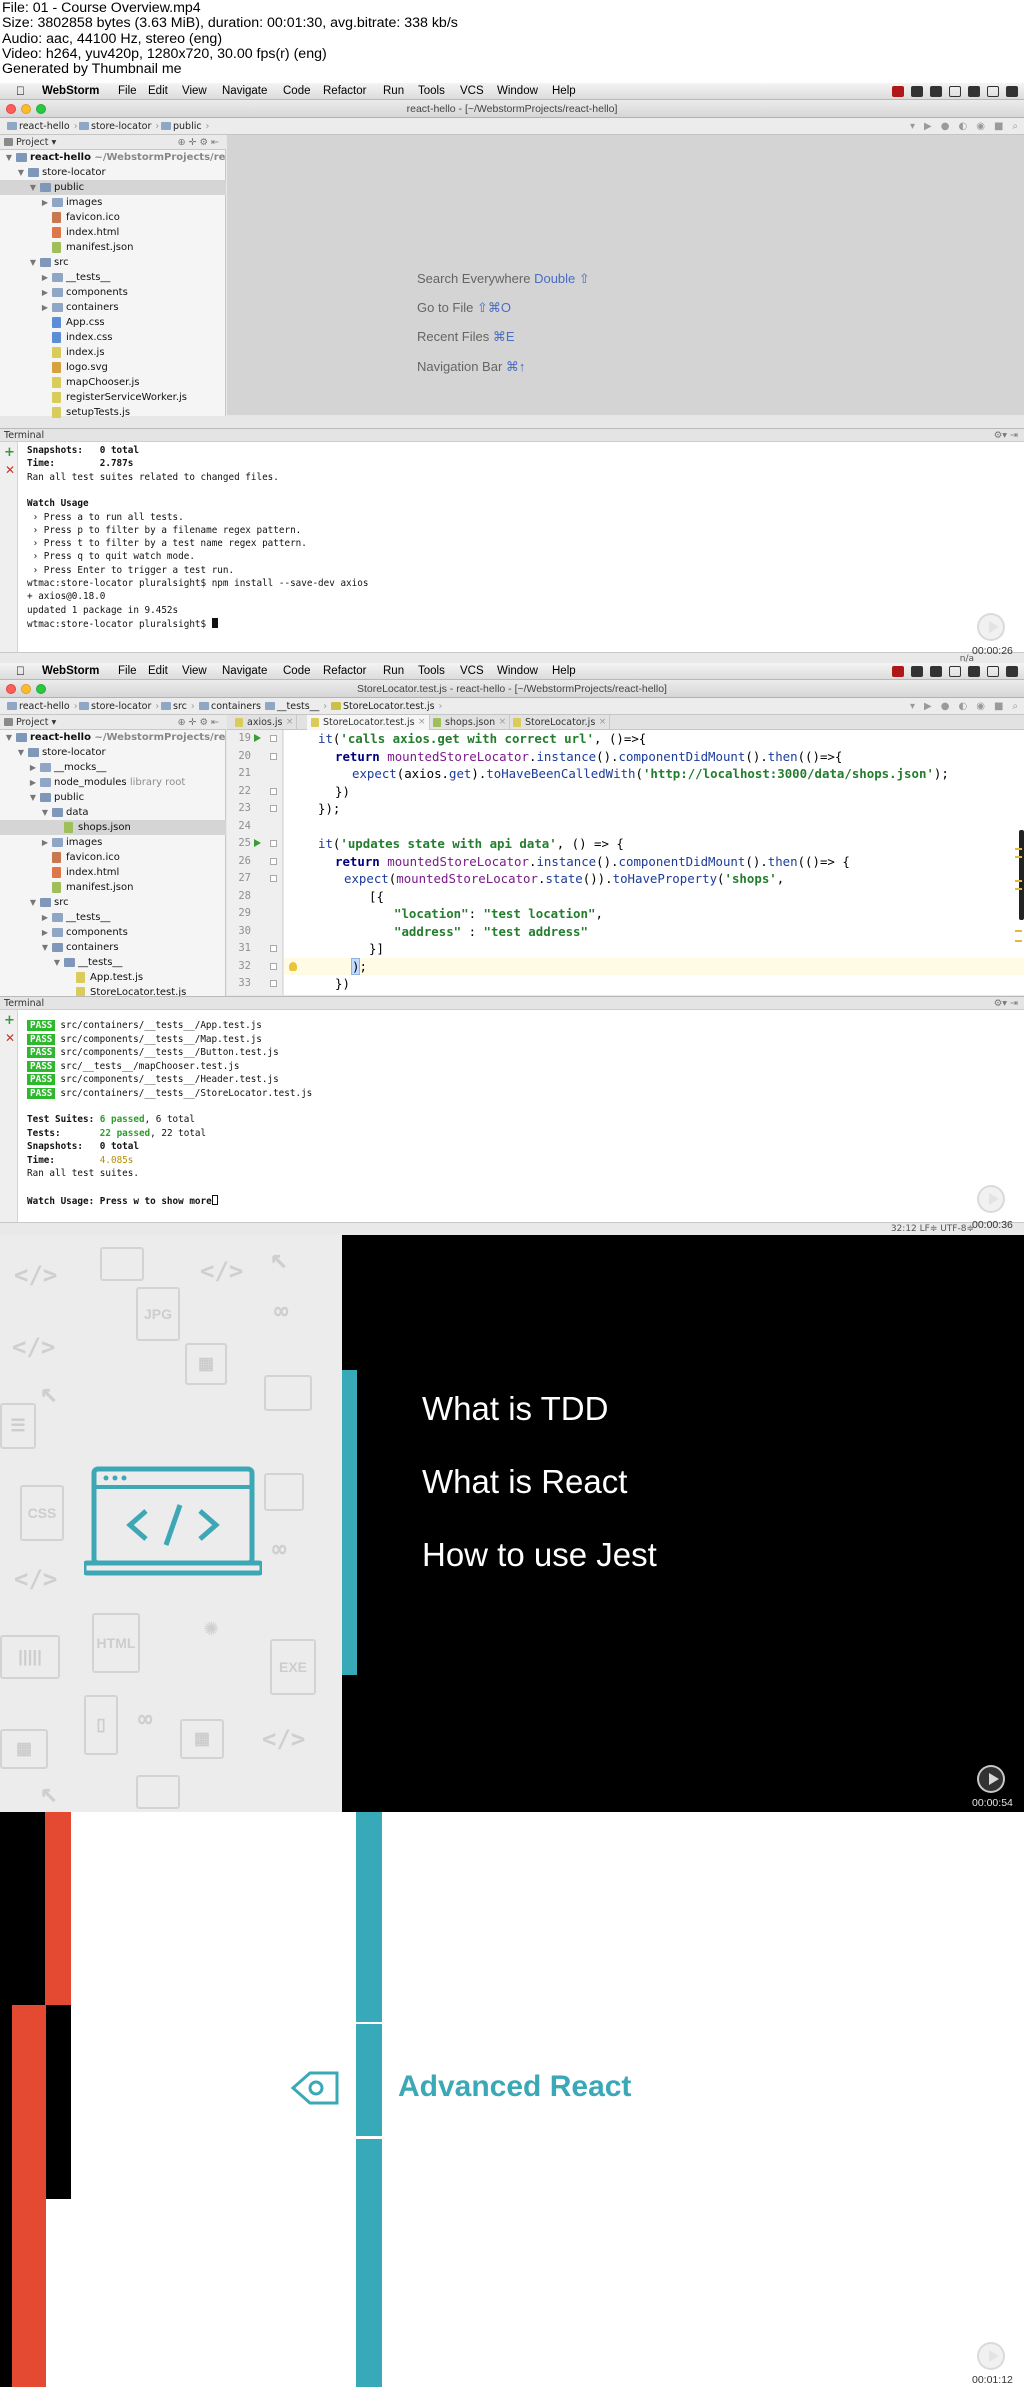 The height and width of the screenshot is (2387, 1024). Describe the element at coordinates (917, 91) in the screenshot. I see `dropbox-icon` at that location.